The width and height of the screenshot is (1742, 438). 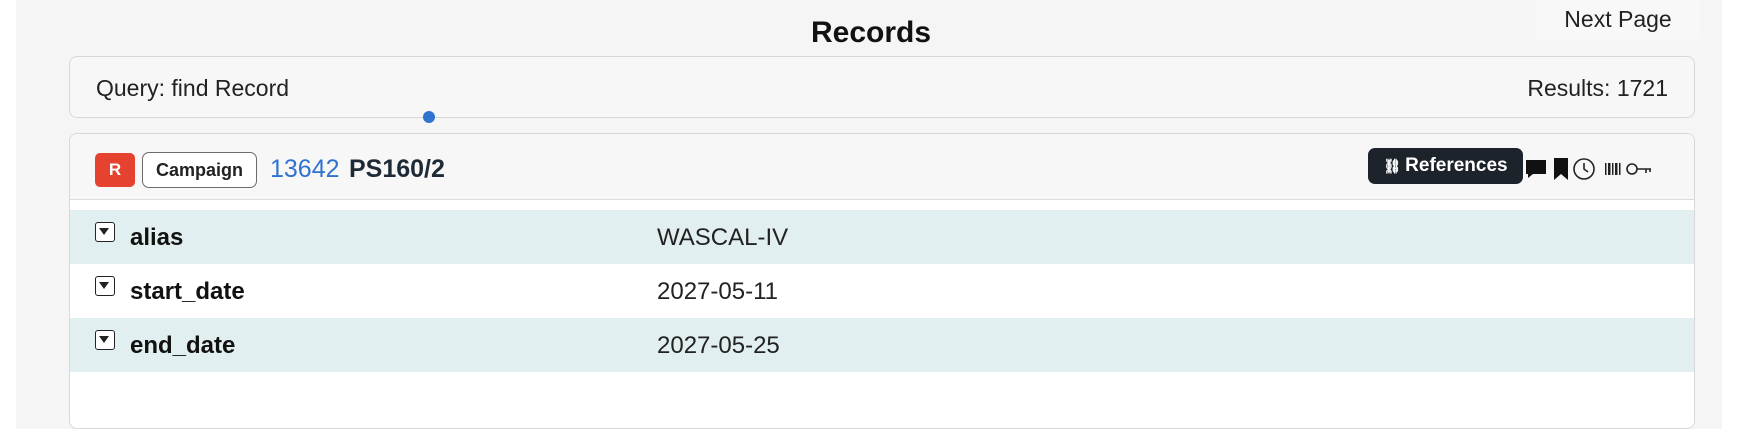 I want to click on property-key: start_date, so click(x=187, y=291).